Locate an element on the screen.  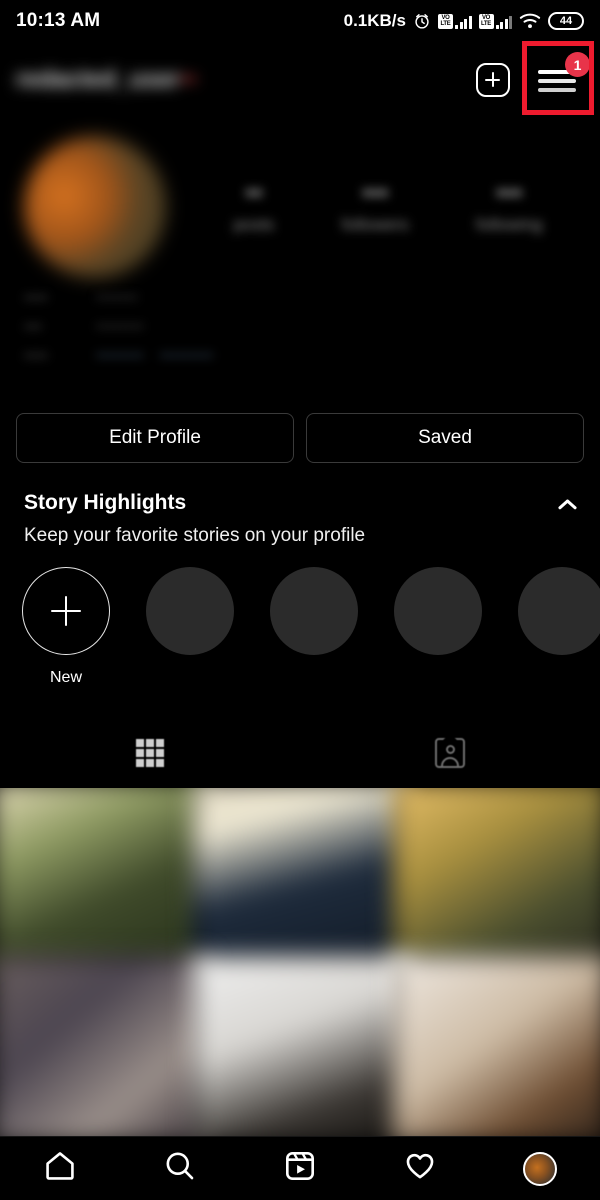
profile-summary: •• posts ••• followers ••• following is located at coordinates (300, 206).